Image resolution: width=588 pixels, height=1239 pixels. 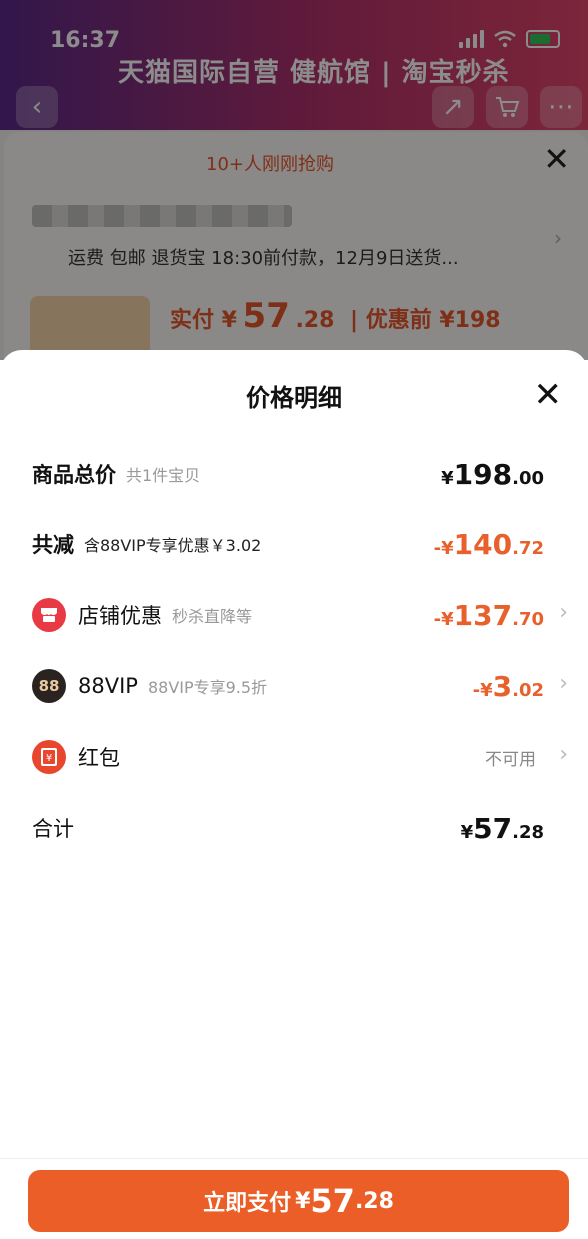 I want to click on row-value: ¥198.00, so click(x=492, y=474).